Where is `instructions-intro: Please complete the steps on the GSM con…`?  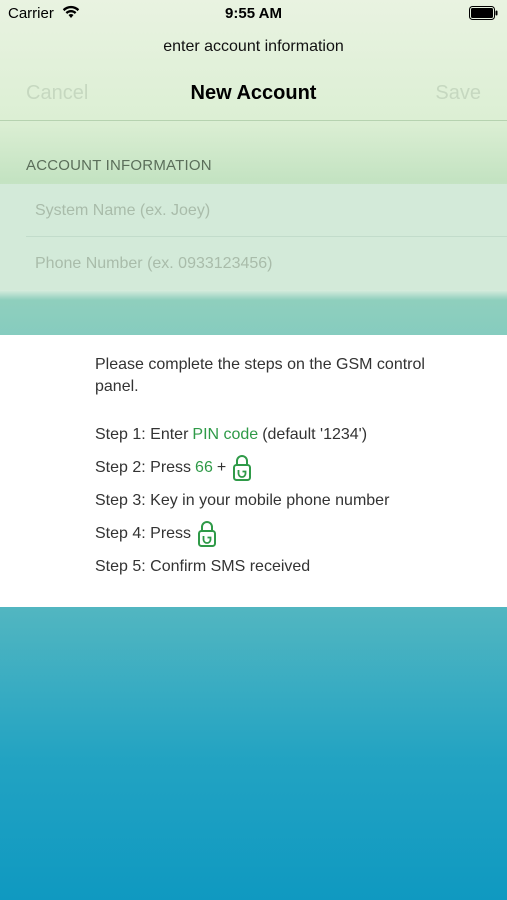
instructions-intro: Please complete the steps on the GSM con… is located at coordinates (260, 375).